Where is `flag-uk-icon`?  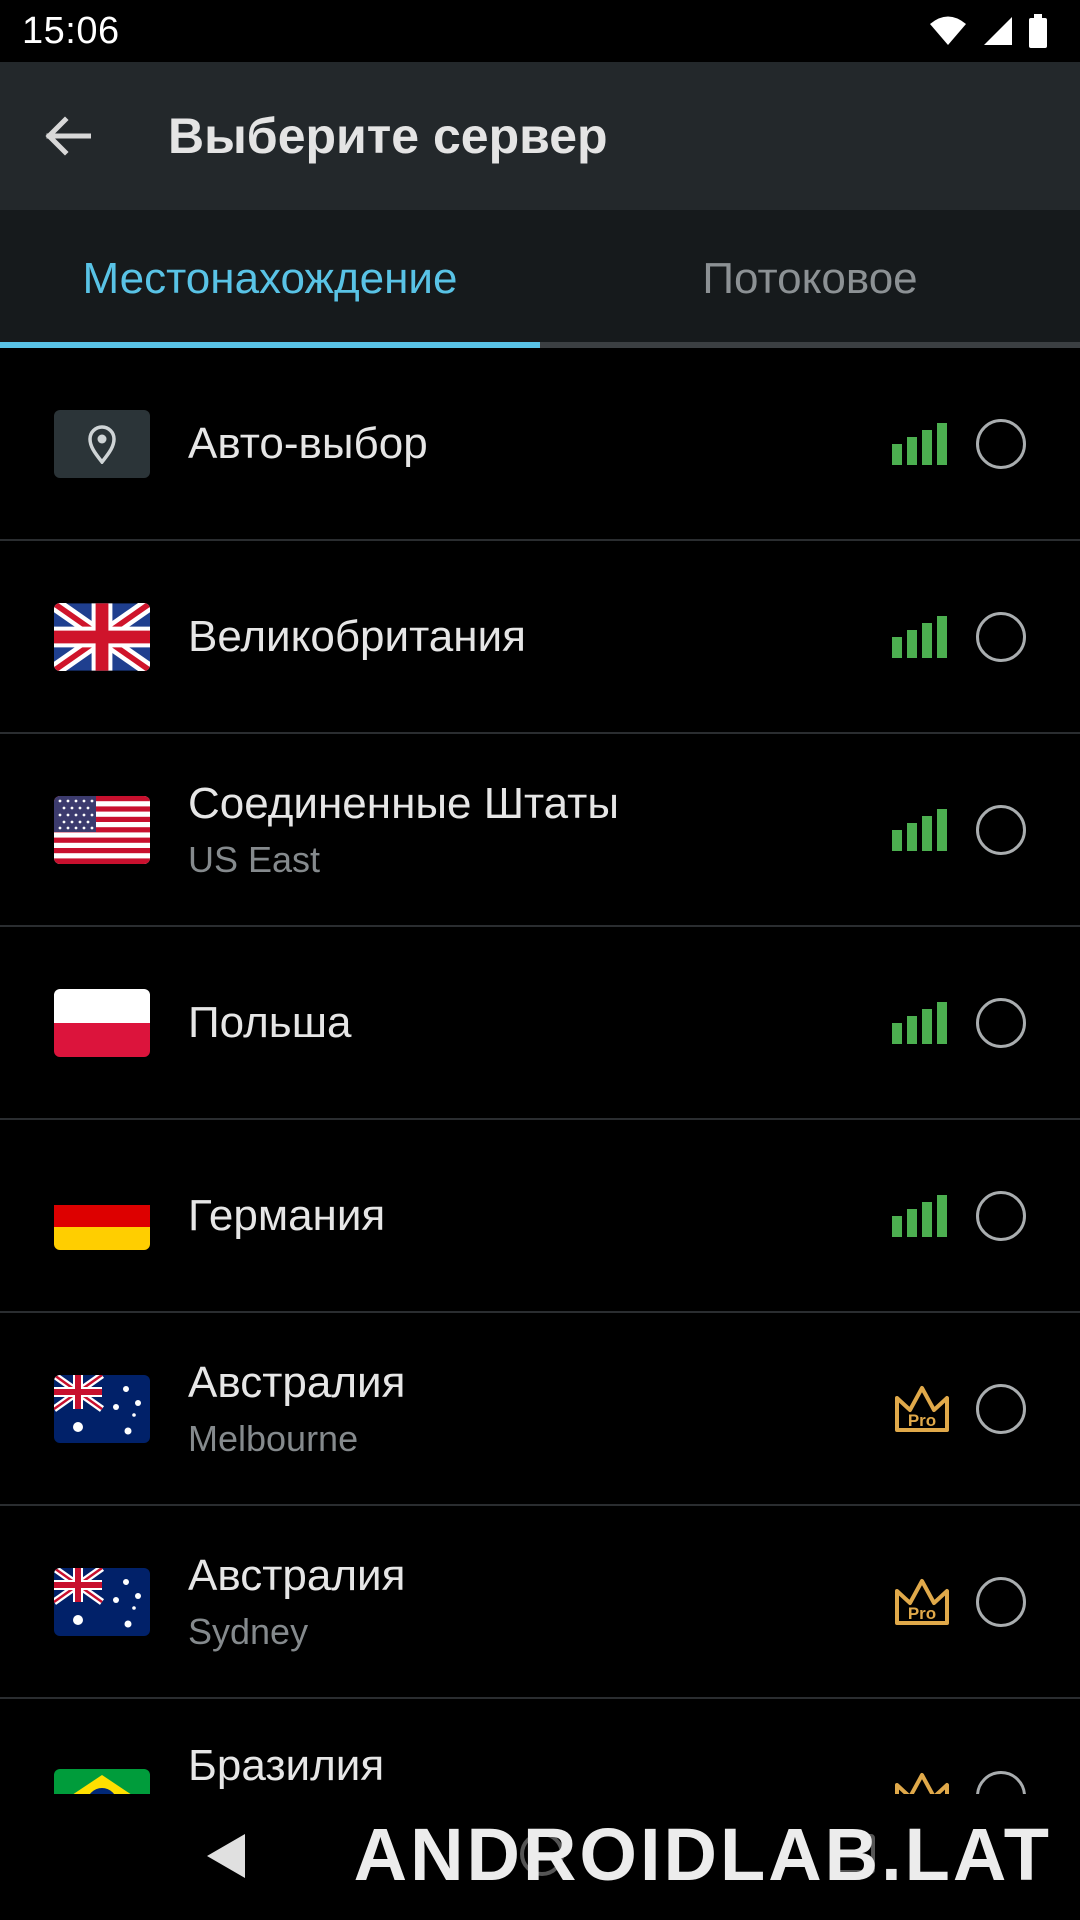
flag-uk-icon is located at coordinates (102, 636).